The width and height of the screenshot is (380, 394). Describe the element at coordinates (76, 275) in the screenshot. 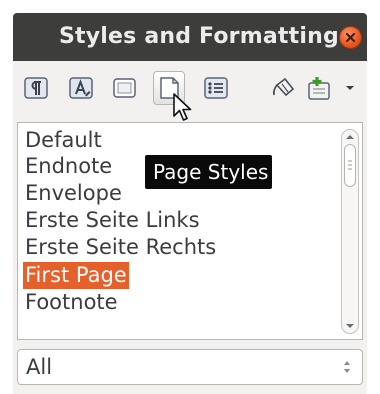

I see `style-item-first-page: First Page` at that location.